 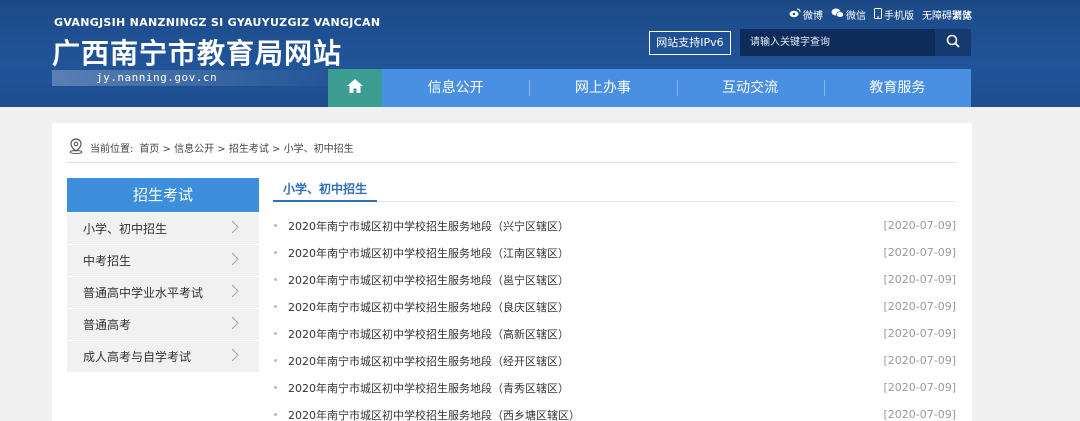 I want to click on wechat-icon, so click(x=837, y=14).